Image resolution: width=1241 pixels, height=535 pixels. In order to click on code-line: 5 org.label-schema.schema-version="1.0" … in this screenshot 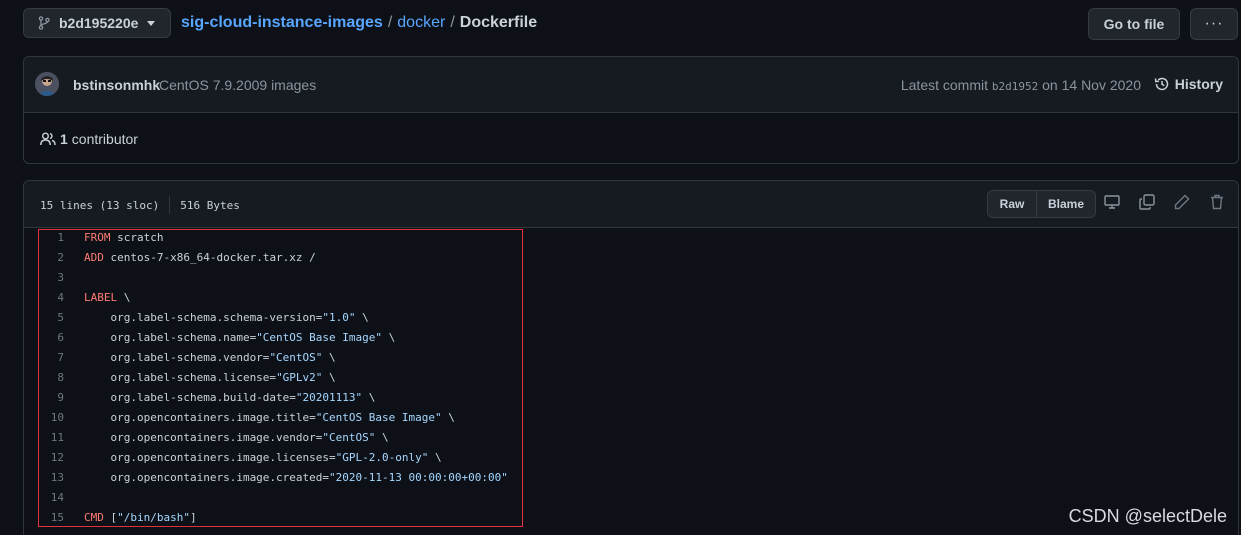, I will do `click(631, 318)`.